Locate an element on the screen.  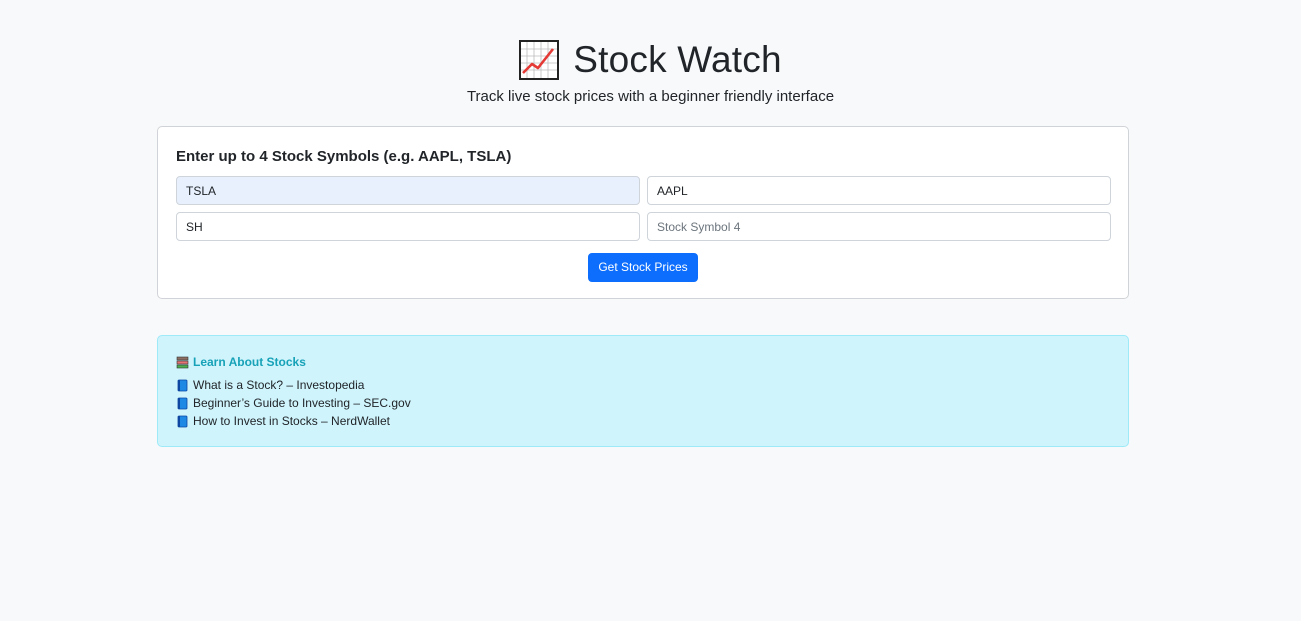
learn-link-sec: Beginner’s Guide to Investing – SEC.gov is located at coordinates (302, 403).